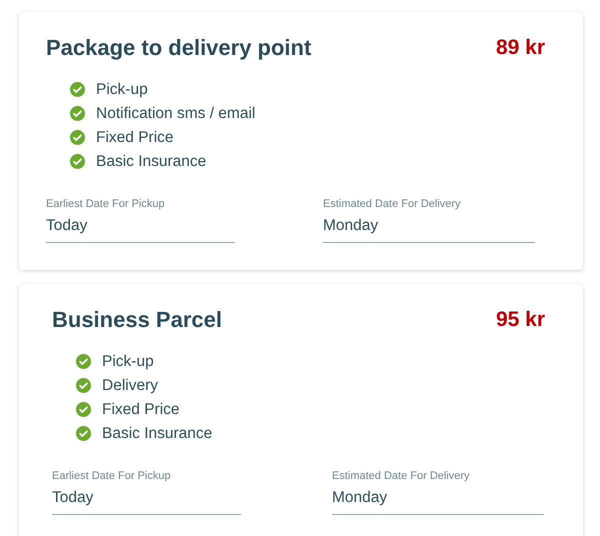  I want to click on price: 89 kr, so click(520, 48).